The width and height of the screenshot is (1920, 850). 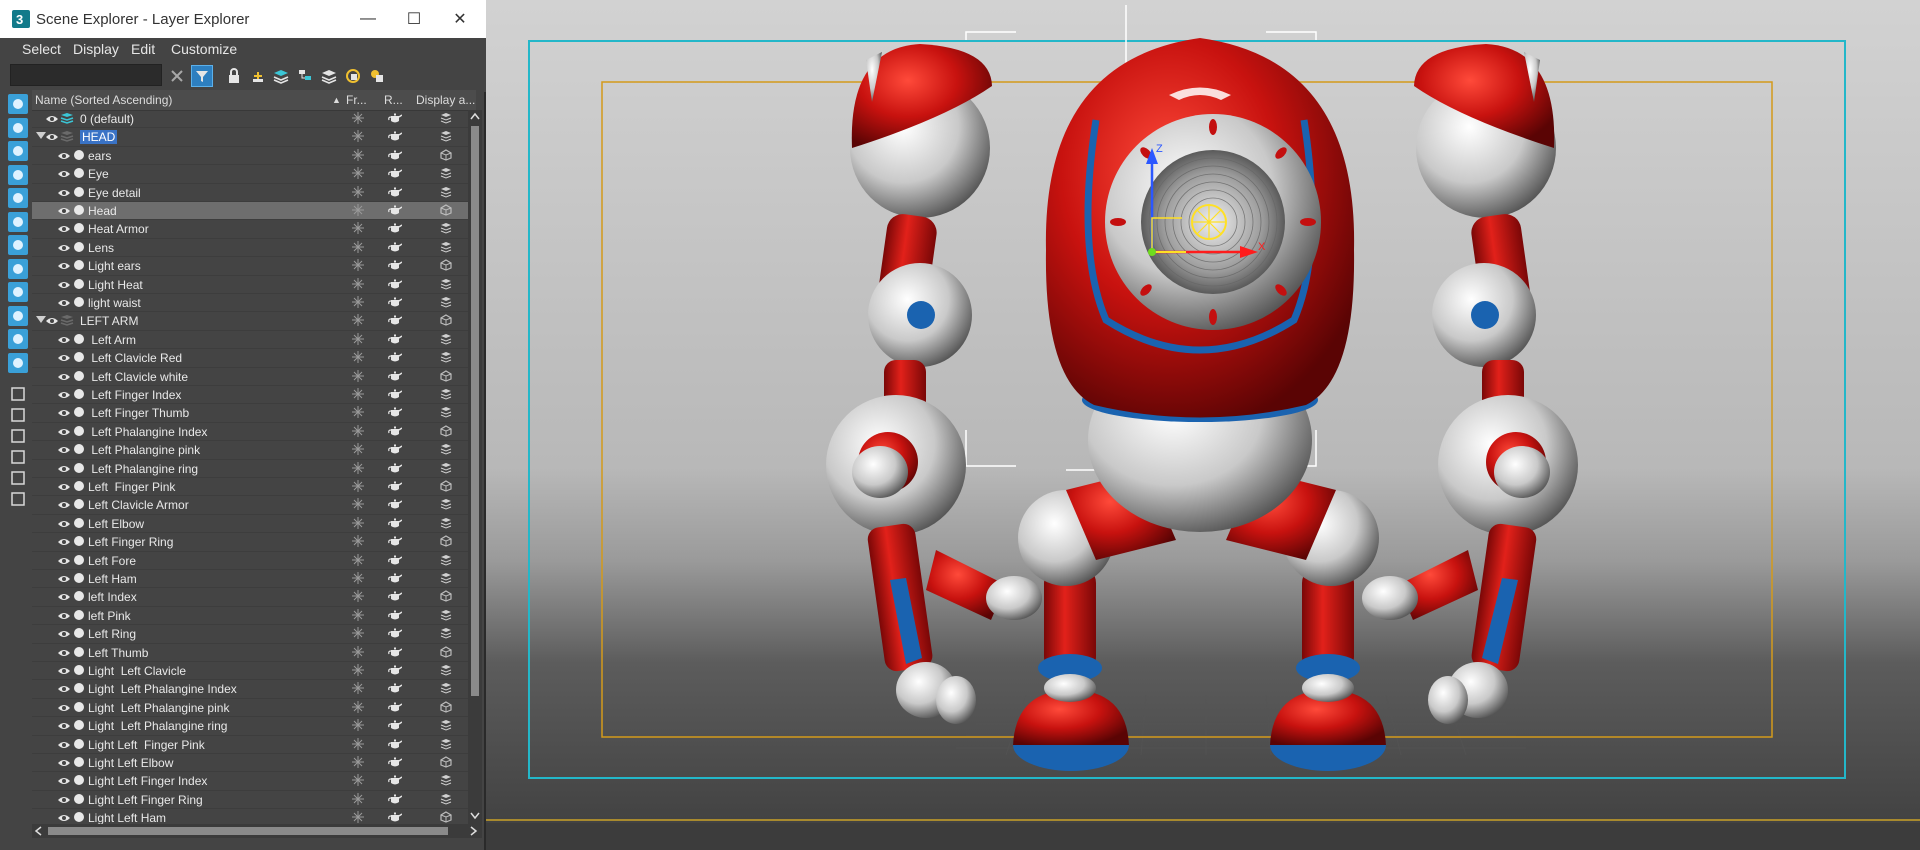 I want to click on geometry-filter-icon, so click(x=18, y=104).